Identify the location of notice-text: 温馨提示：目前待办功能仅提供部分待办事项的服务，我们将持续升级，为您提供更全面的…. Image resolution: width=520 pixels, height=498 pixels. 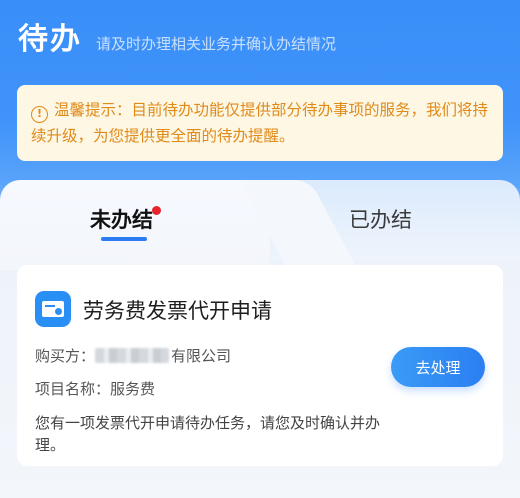
(260, 123).